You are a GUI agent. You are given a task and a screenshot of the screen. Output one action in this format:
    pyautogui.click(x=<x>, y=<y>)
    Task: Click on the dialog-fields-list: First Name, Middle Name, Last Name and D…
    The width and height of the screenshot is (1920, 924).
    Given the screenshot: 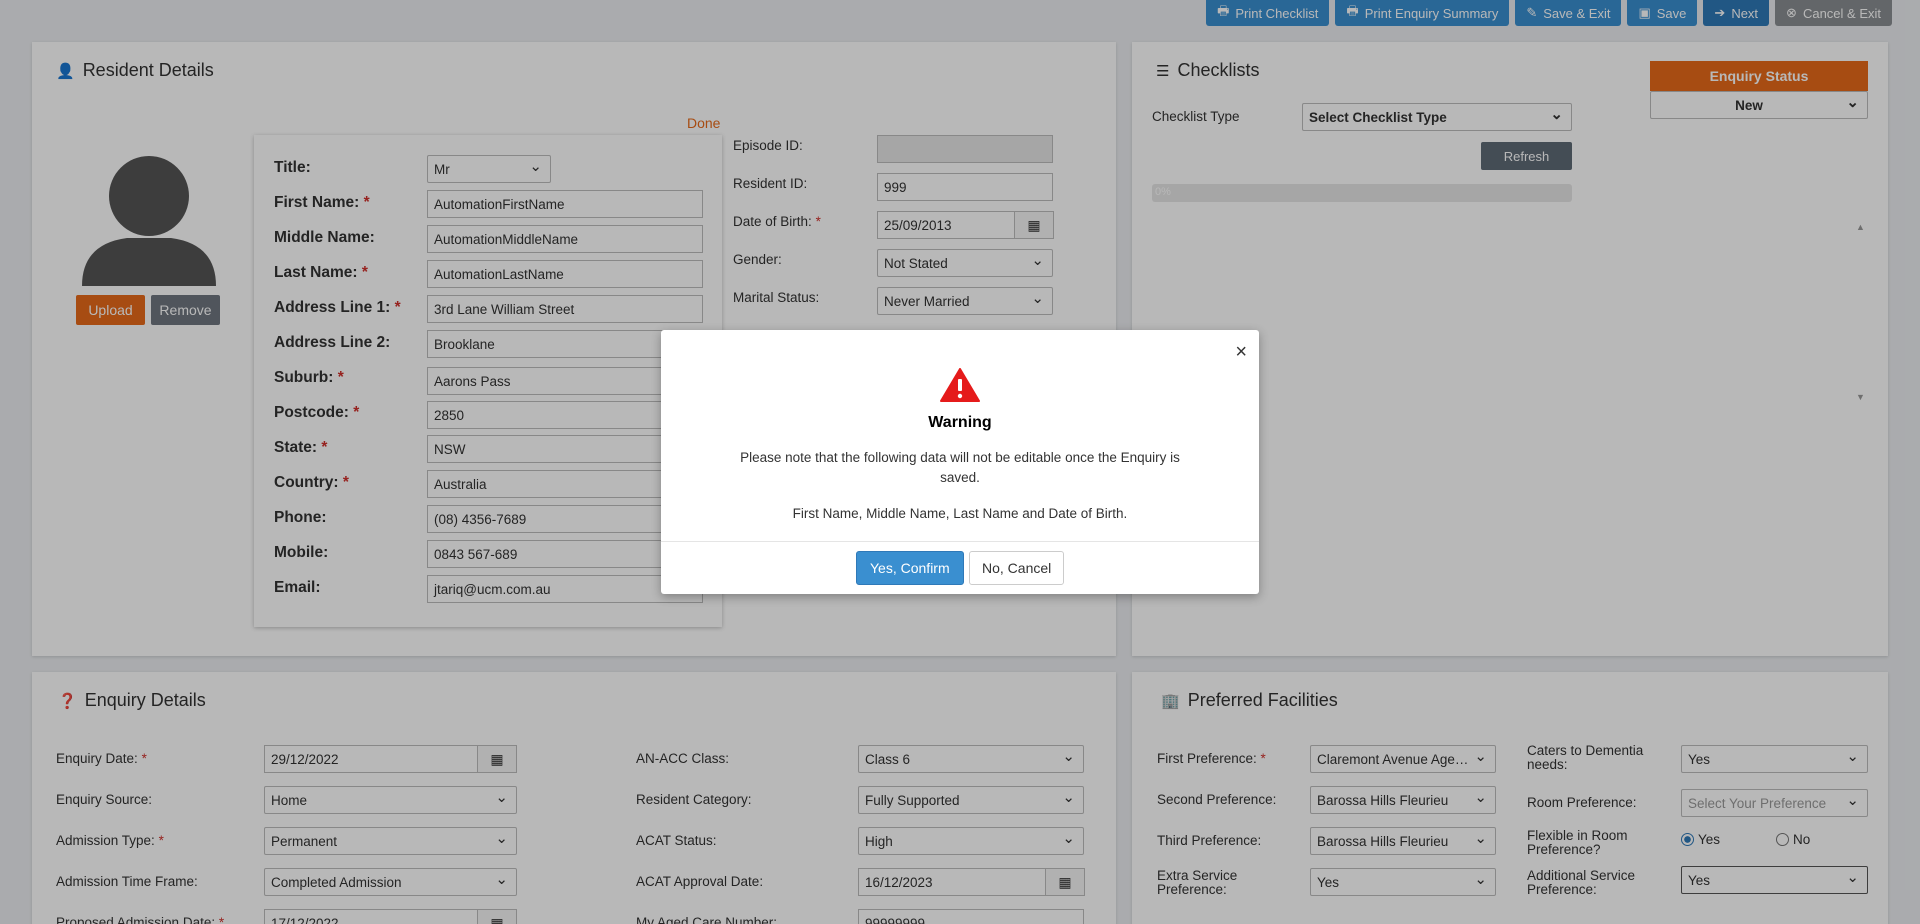 What is the action you would take?
    pyautogui.click(x=960, y=513)
    